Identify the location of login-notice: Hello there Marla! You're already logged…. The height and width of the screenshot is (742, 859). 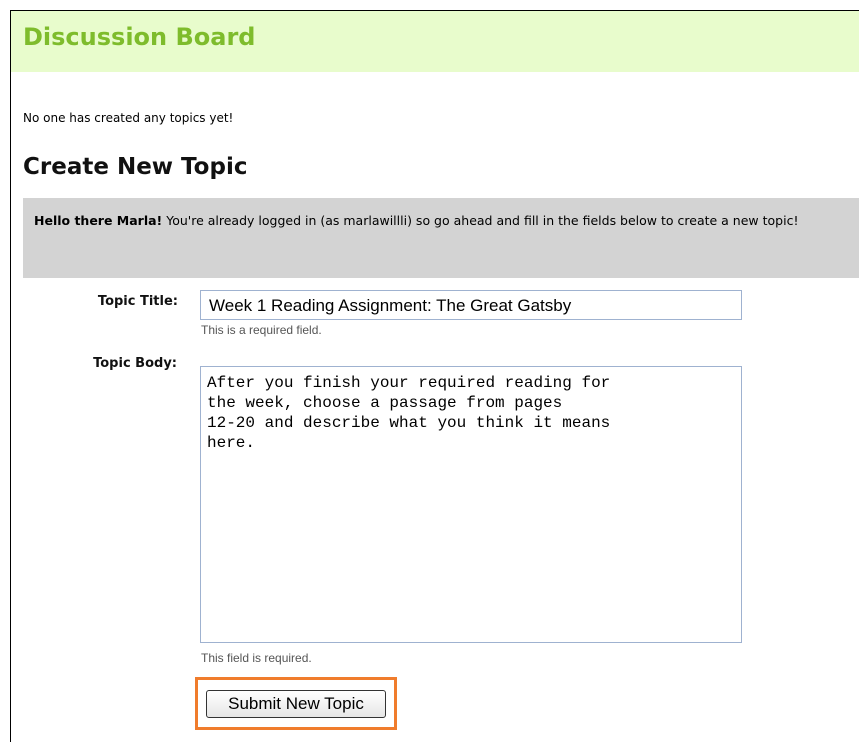
(441, 238).